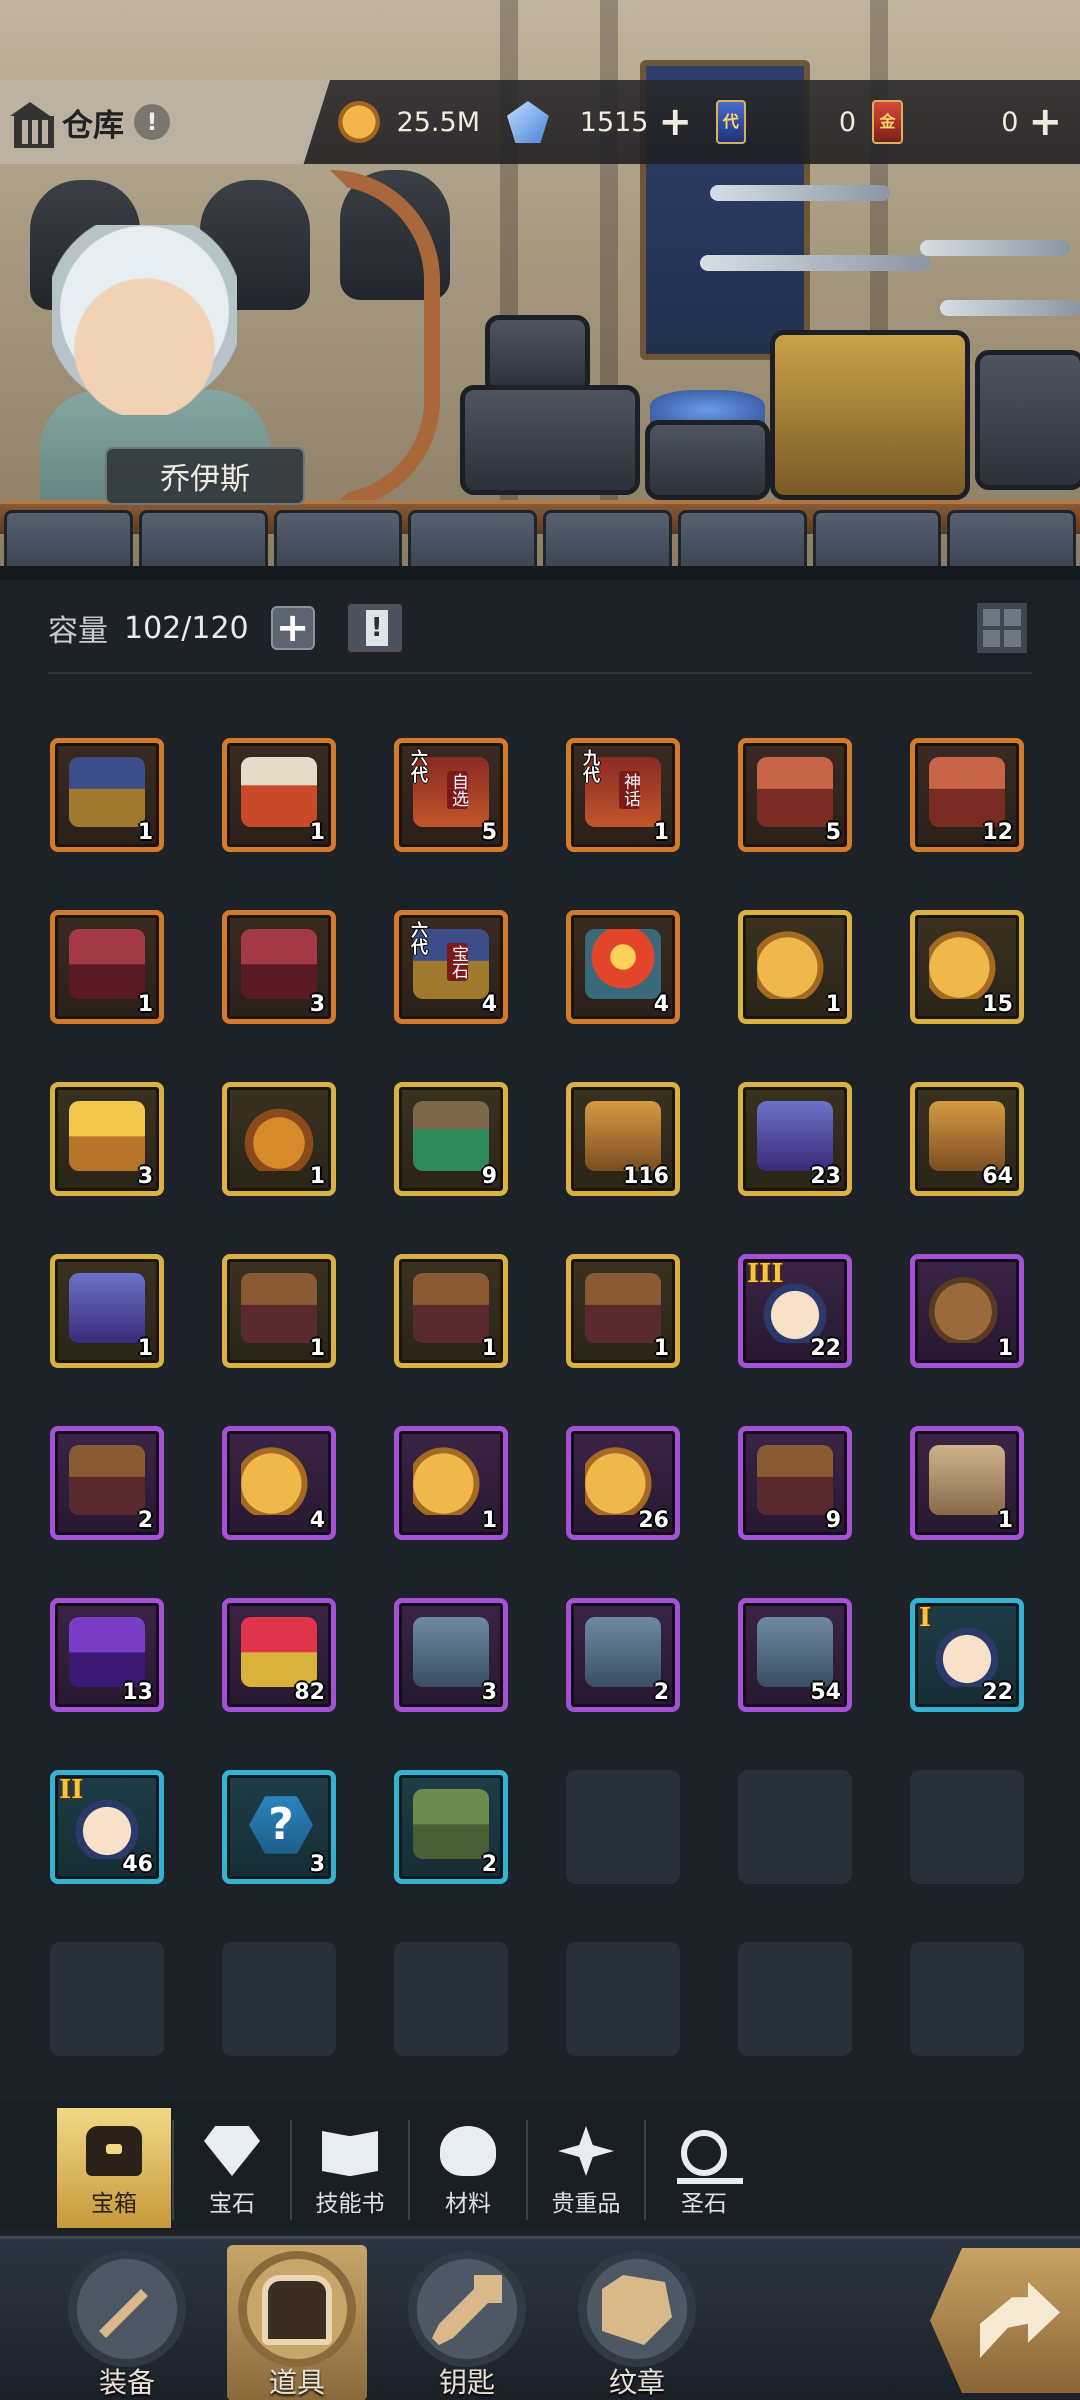 The image size is (1080, 2400). Describe the element at coordinates (350, 2168) in the screenshot. I see `tab-skill-book: 技能书` at that location.